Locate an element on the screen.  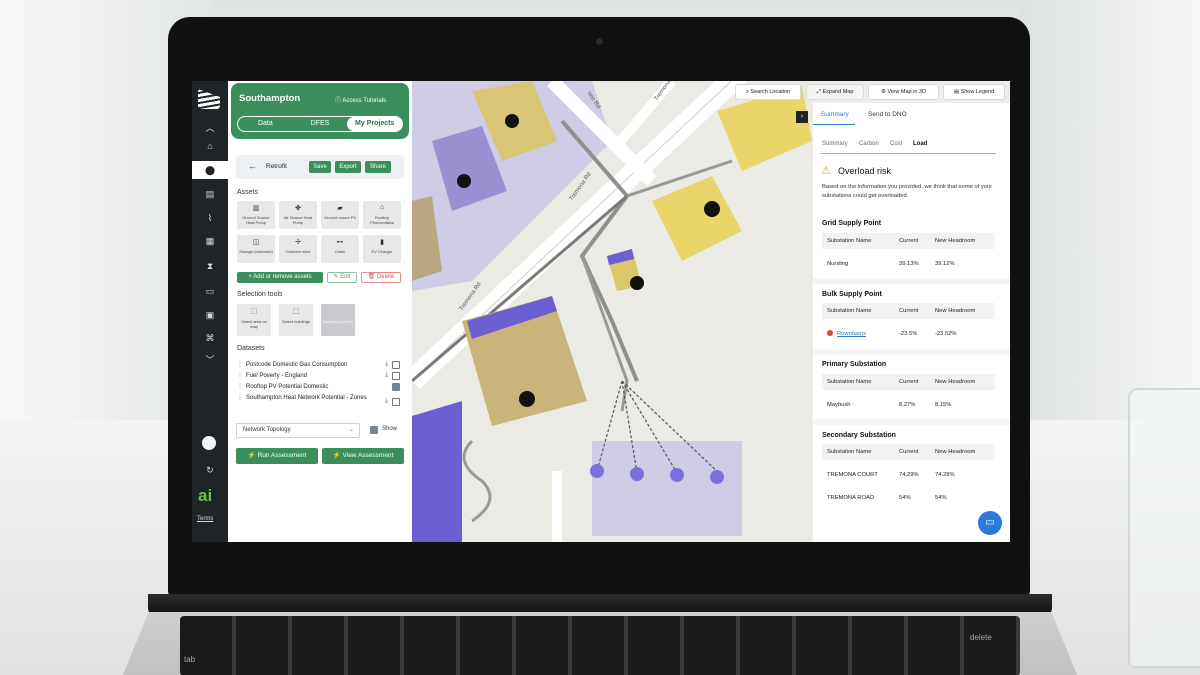
view-assessment-button: ⚡ View Assessment is located at coordinates (363, 456).